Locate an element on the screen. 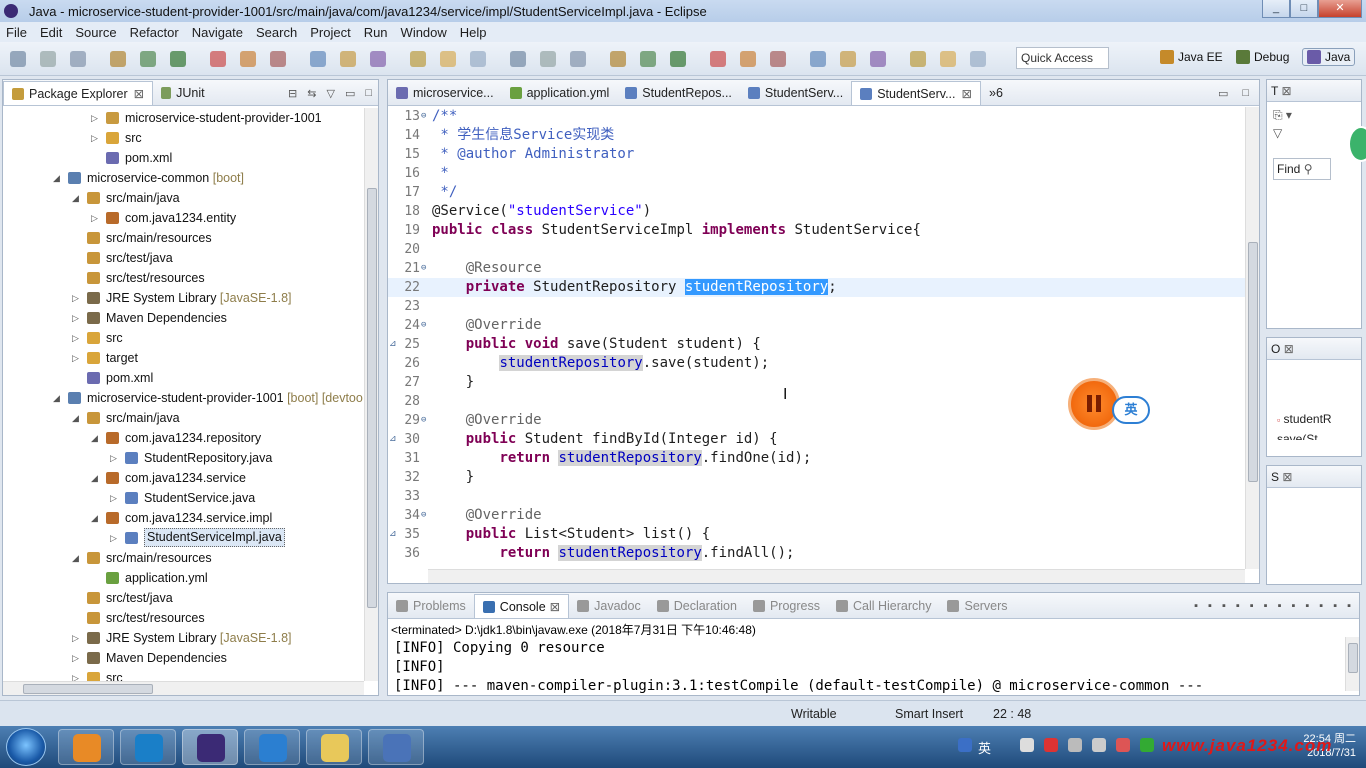  run-icon is located at coordinates (178, 59).